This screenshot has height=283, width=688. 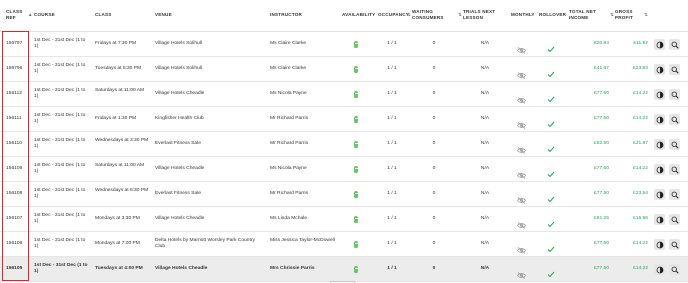 I want to click on col-monthly: MONTHLY, so click(x=523, y=15).